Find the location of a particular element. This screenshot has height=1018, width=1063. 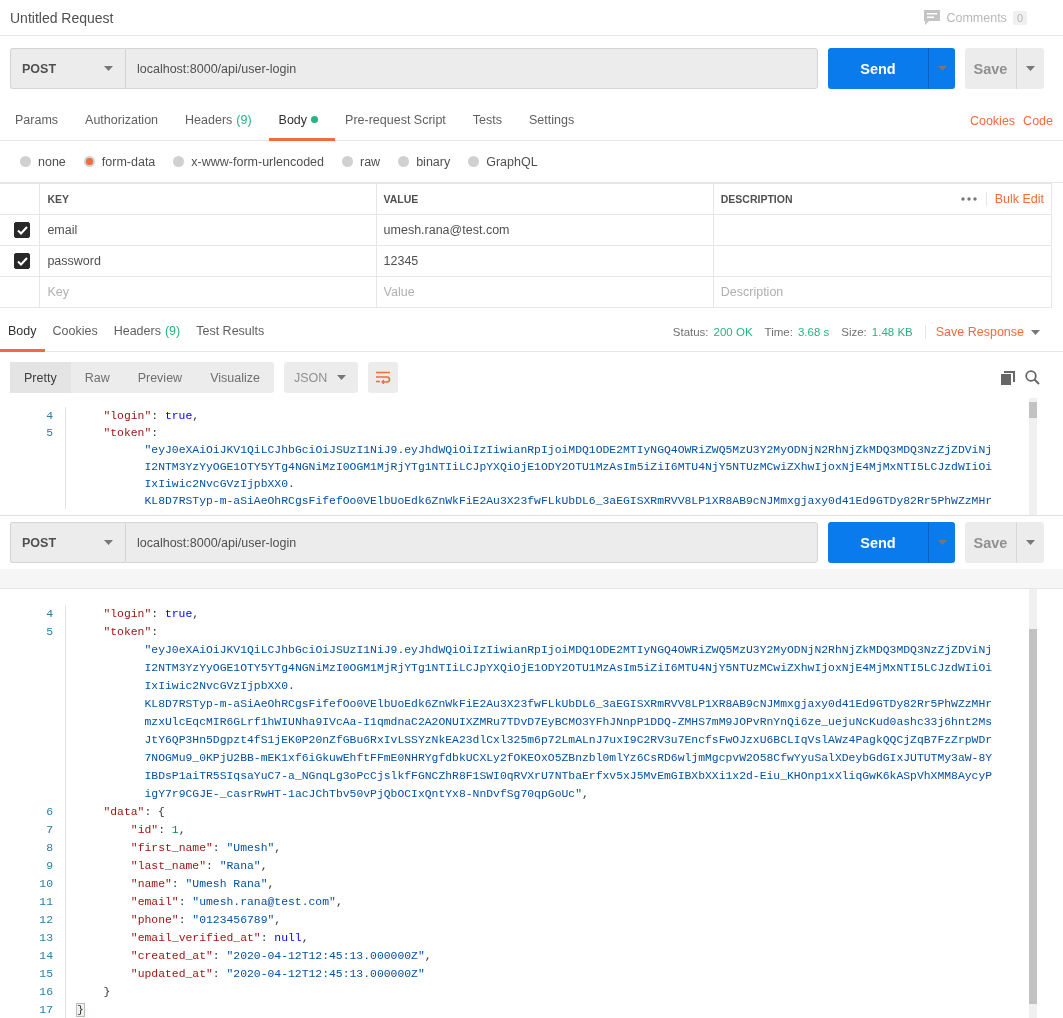

code-line: JtY6QP3Hn5Dgpzt4fS1jEK0P20nZfGBu6RxIvLSSYzNkEA23dlCxl325m6p72LmALnJ7uxI9C2RV3u7EncfsFwOJzxU6BCLIqVslAWz4PagkQQCjZqB7FzZrpWDr is located at coordinates (568, 740).